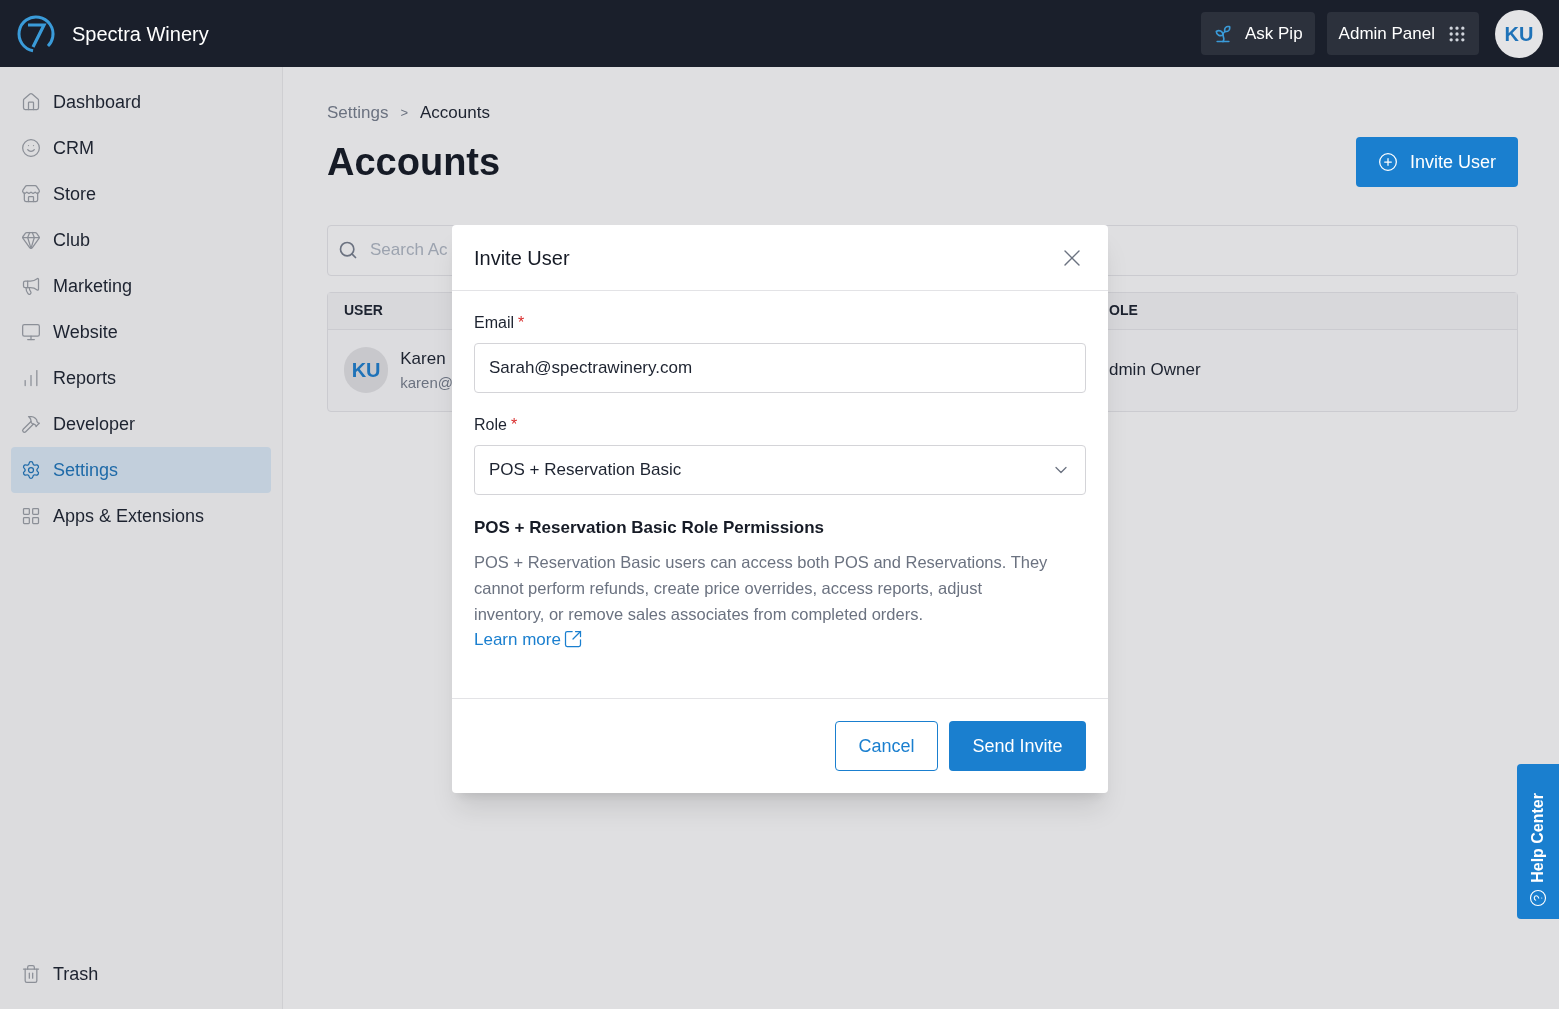  Describe the element at coordinates (1387, 162) in the screenshot. I see `plus-icon` at that location.